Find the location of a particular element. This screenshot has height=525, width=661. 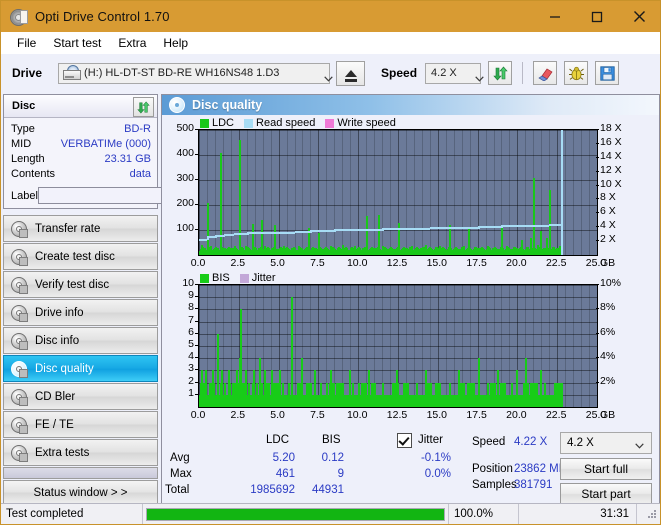

x-axis-tick: 10.0 is located at coordinates (357, 263).